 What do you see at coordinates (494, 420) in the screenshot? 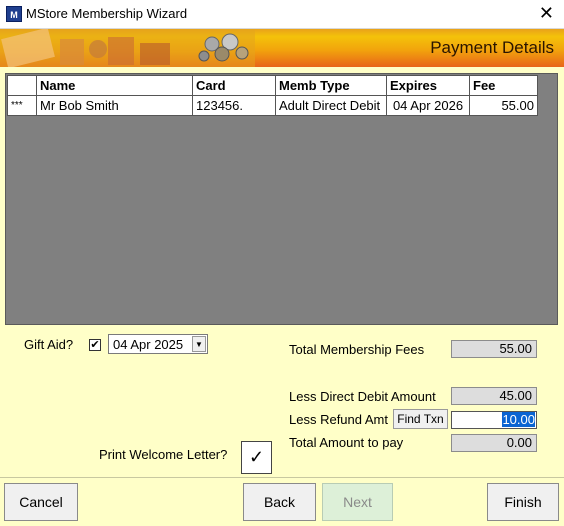
I see `less-refund-input: 10.00` at bounding box center [494, 420].